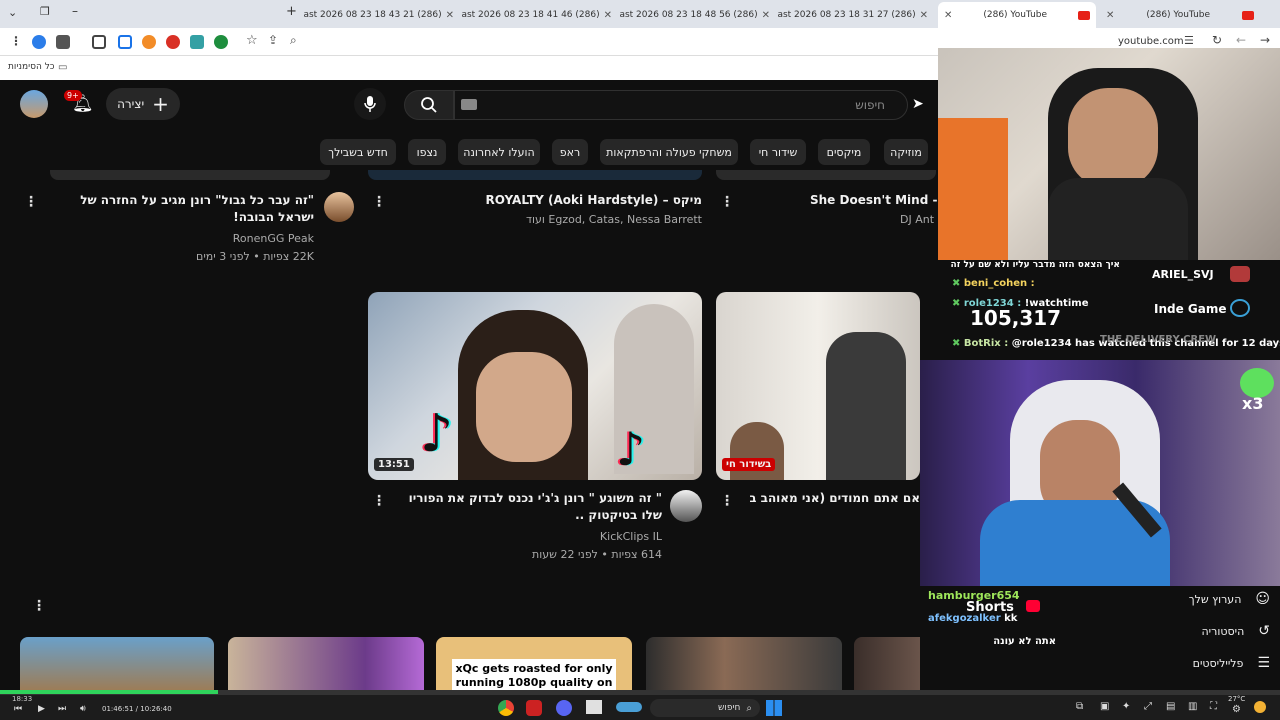 The height and width of the screenshot is (720, 1280). Describe the element at coordinates (818, 386) in the screenshot. I see `video-thumbnail: בשידור חי` at that location.